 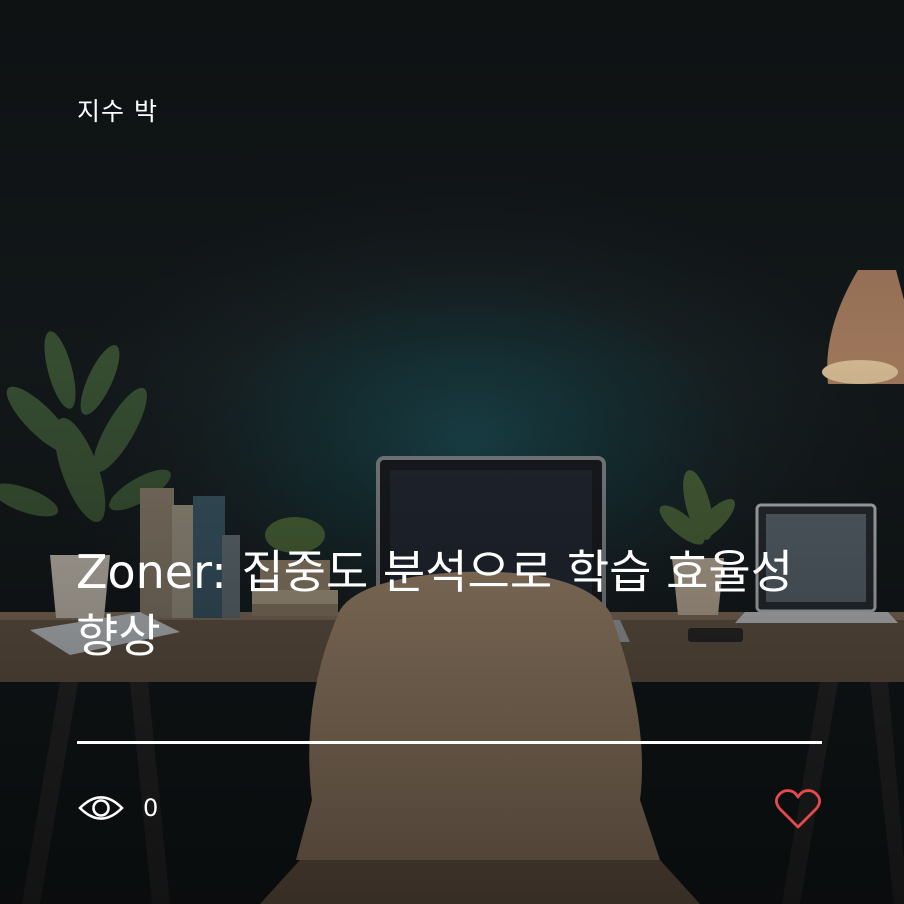 What do you see at coordinates (449, 742) in the screenshot?
I see `divider` at bounding box center [449, 742].